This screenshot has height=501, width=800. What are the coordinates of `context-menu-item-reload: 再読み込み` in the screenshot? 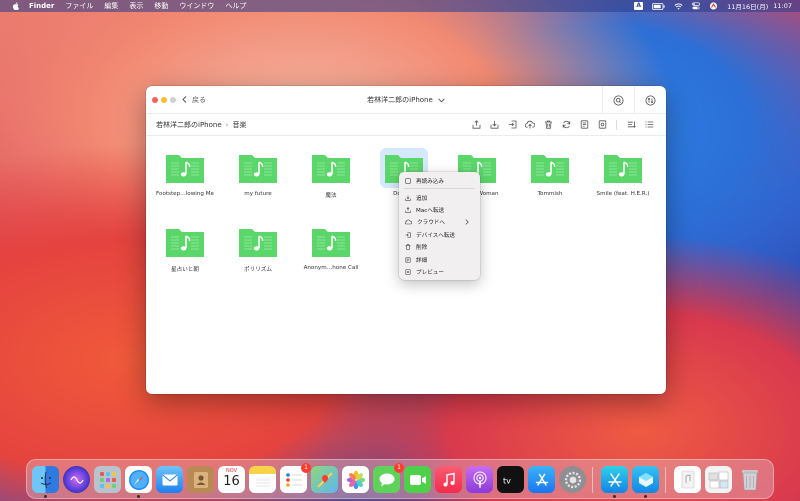 It's located at (439, 181).